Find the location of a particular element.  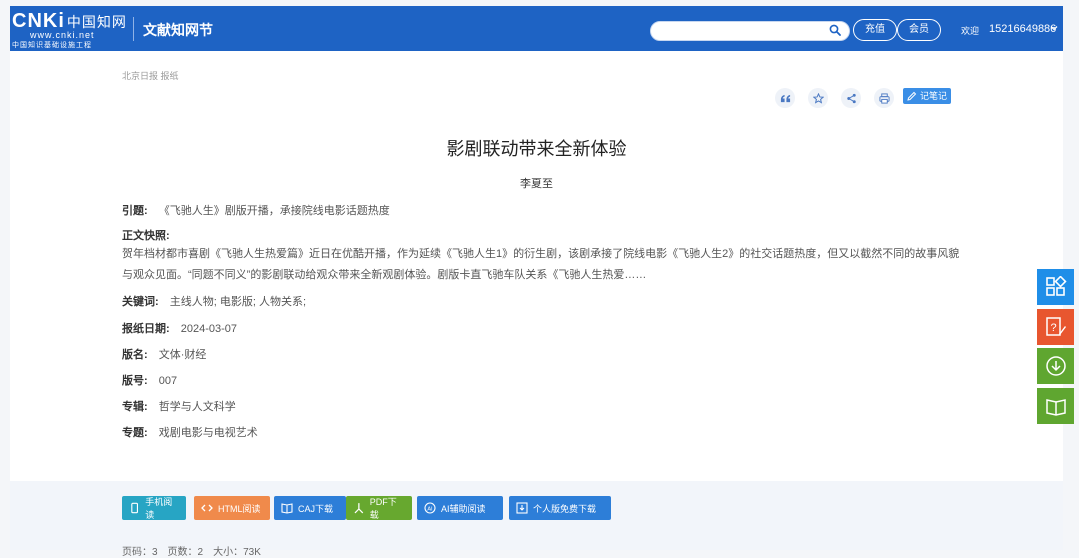

edition-name-field: 版名: 文体·财经 is located at coordinates (164, 354).